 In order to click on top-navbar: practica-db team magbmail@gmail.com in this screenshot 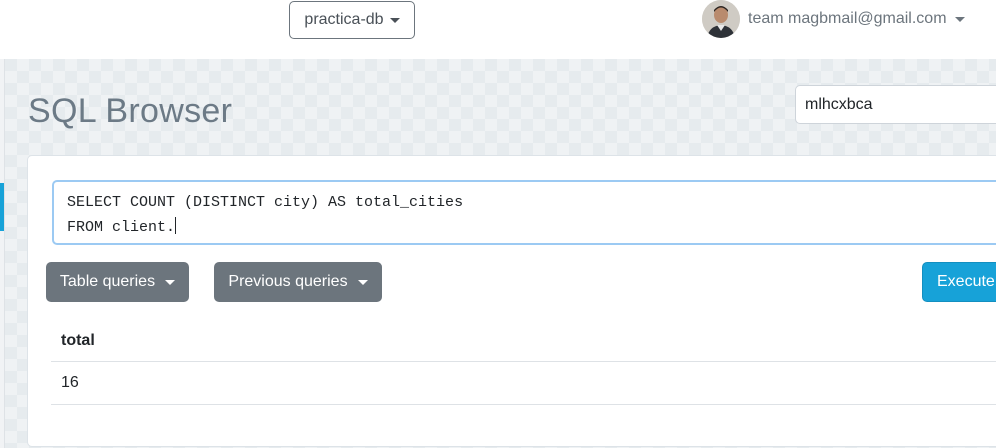, I will do `click(498, 29)`.